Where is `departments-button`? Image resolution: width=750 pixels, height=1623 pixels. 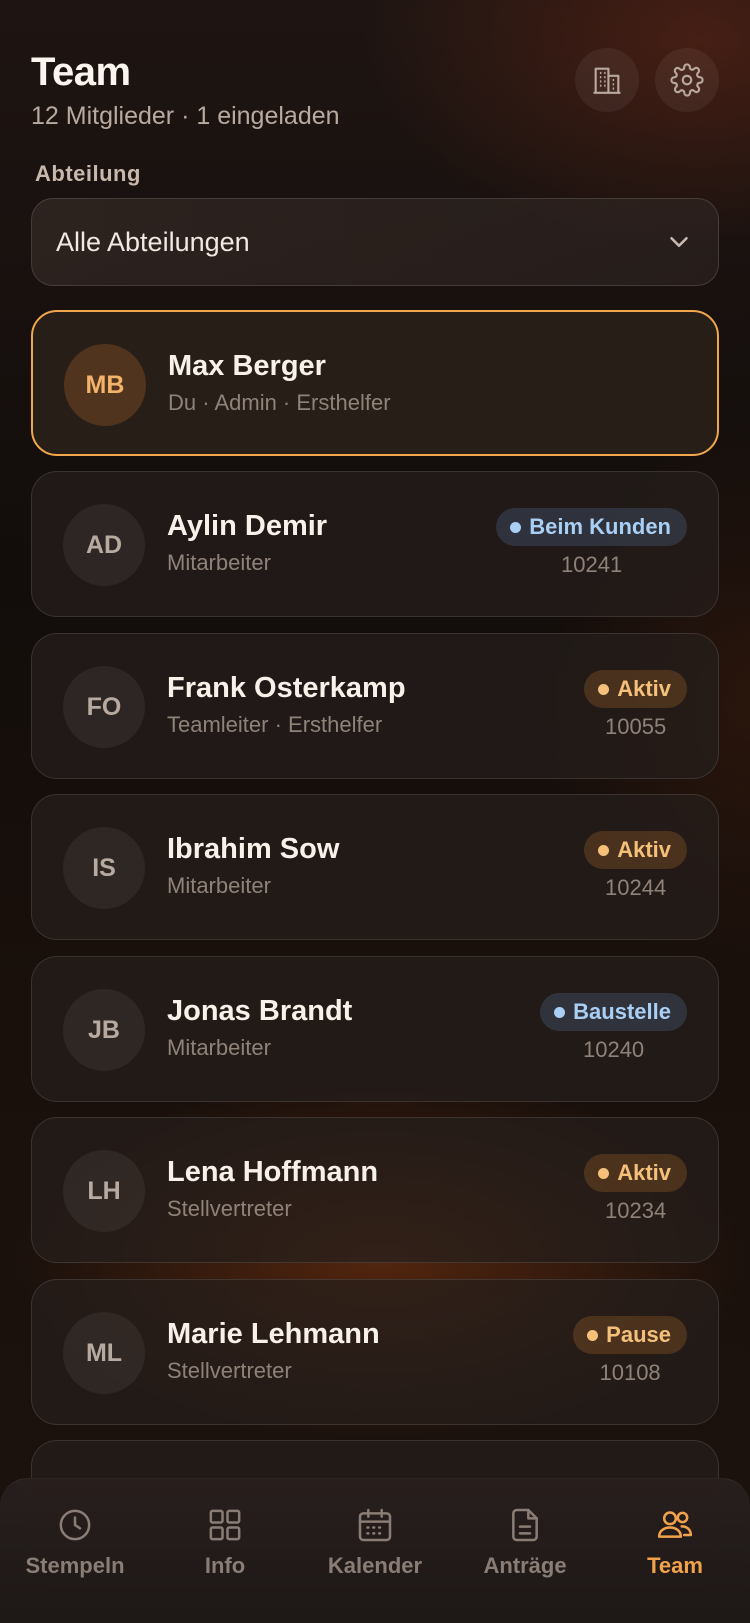 departments-button is located at coordinates (607, 80).